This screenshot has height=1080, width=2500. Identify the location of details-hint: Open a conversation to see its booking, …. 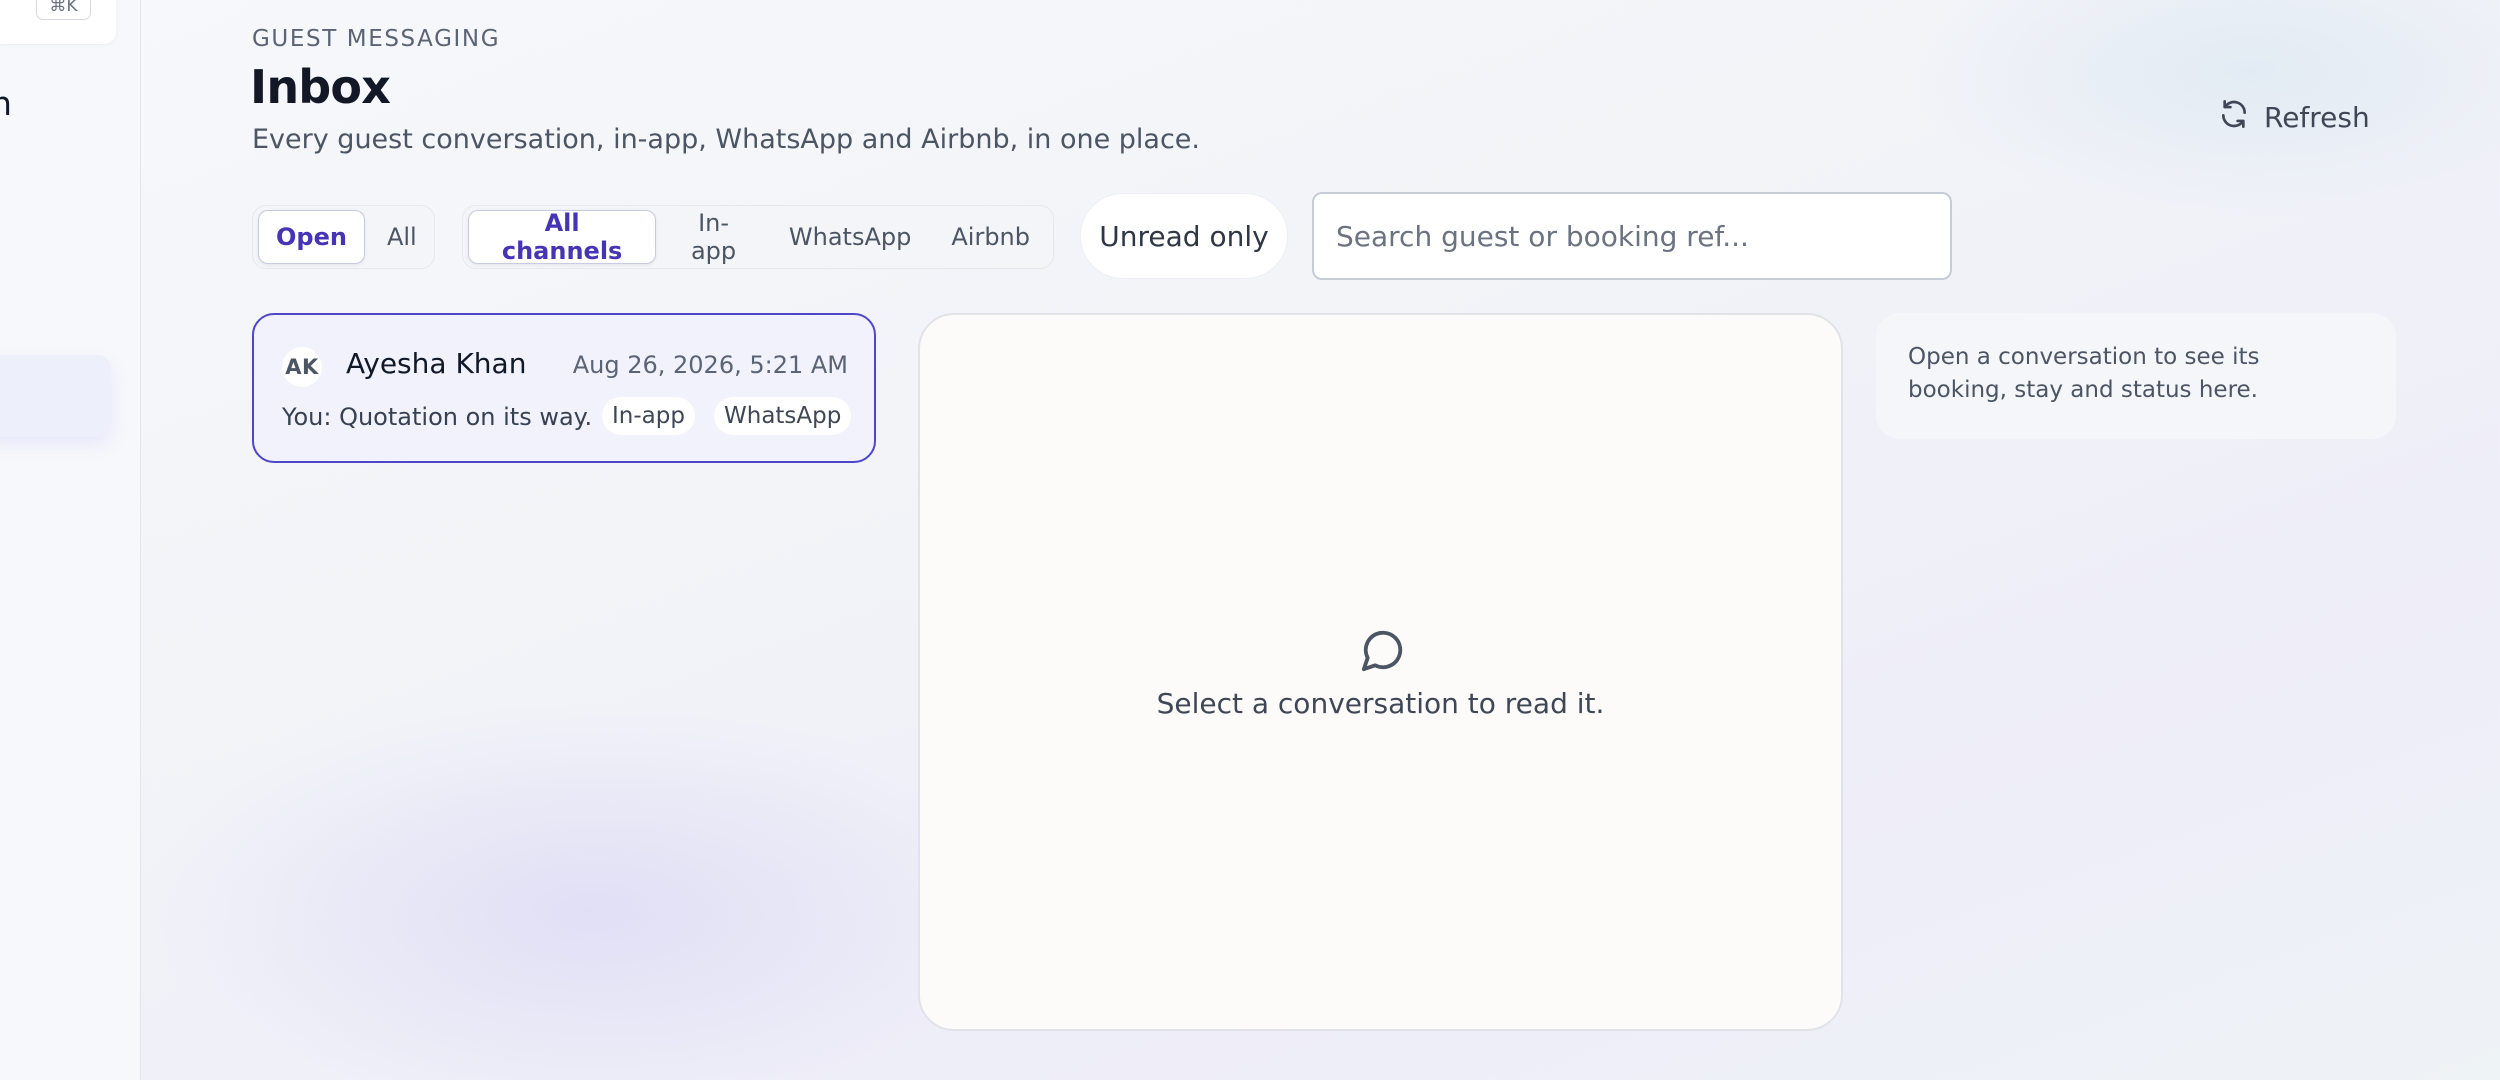
(2084, 373).